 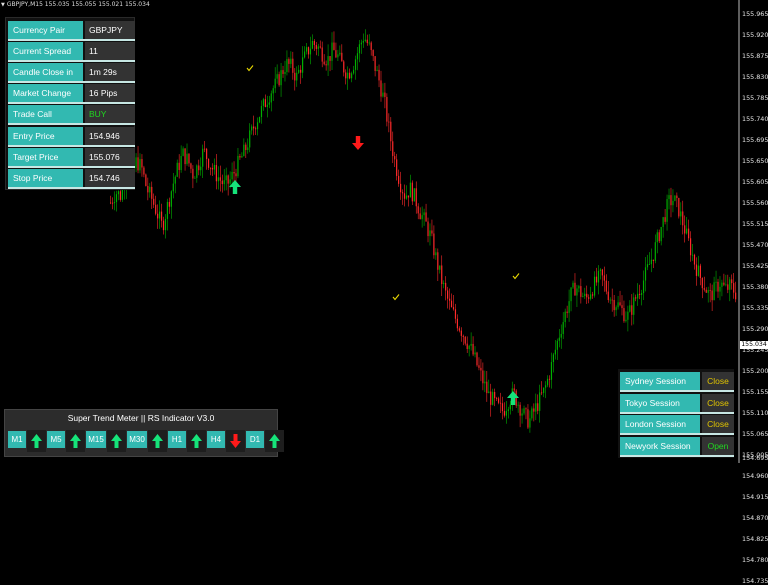 What do you see at coordinates (755, 581) in the screenshot?
I see `price-tick: 154.735` at bounding box center [755, 581].